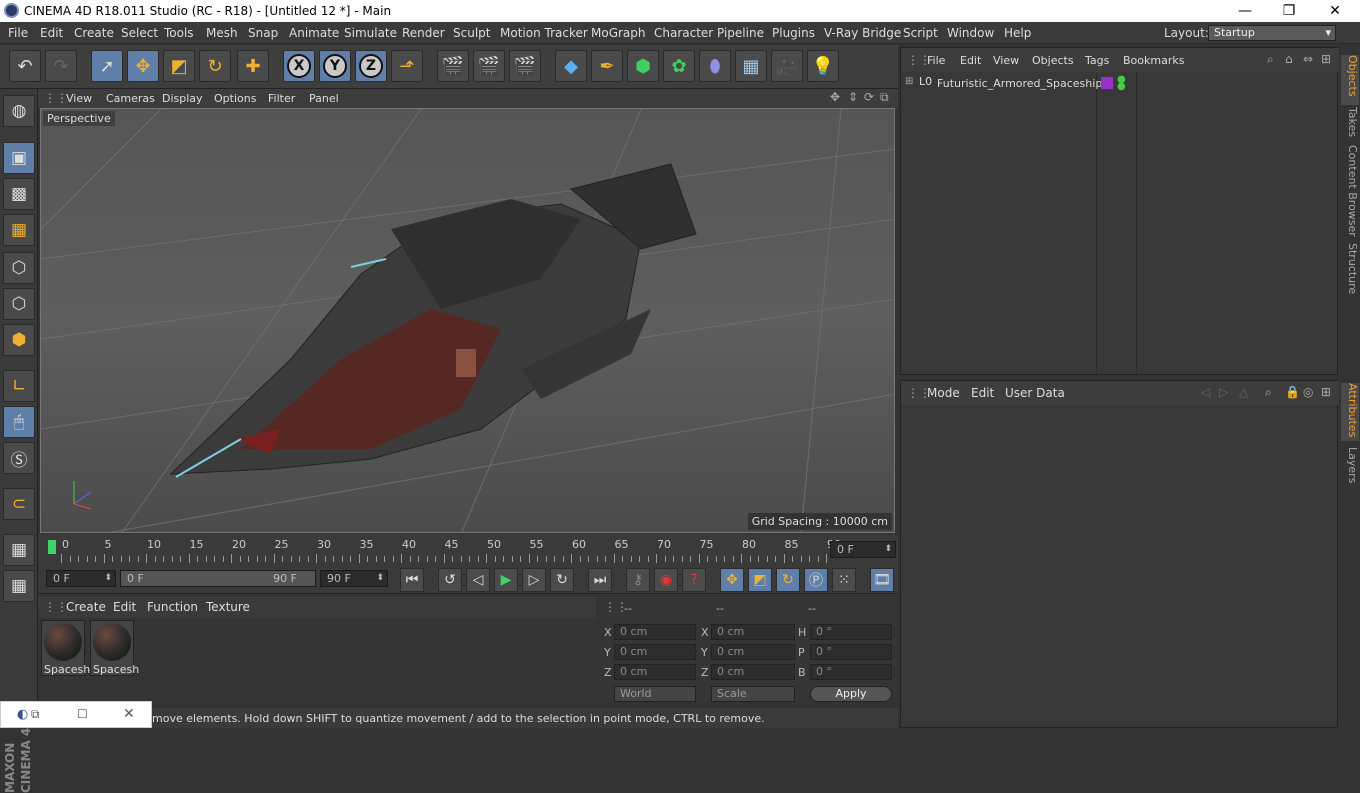 The image size is (1360, 793). What do you see at coordinates (683, 33) in the screenshot?
I see `menu-character: Character` at bounding box center [683, 33].